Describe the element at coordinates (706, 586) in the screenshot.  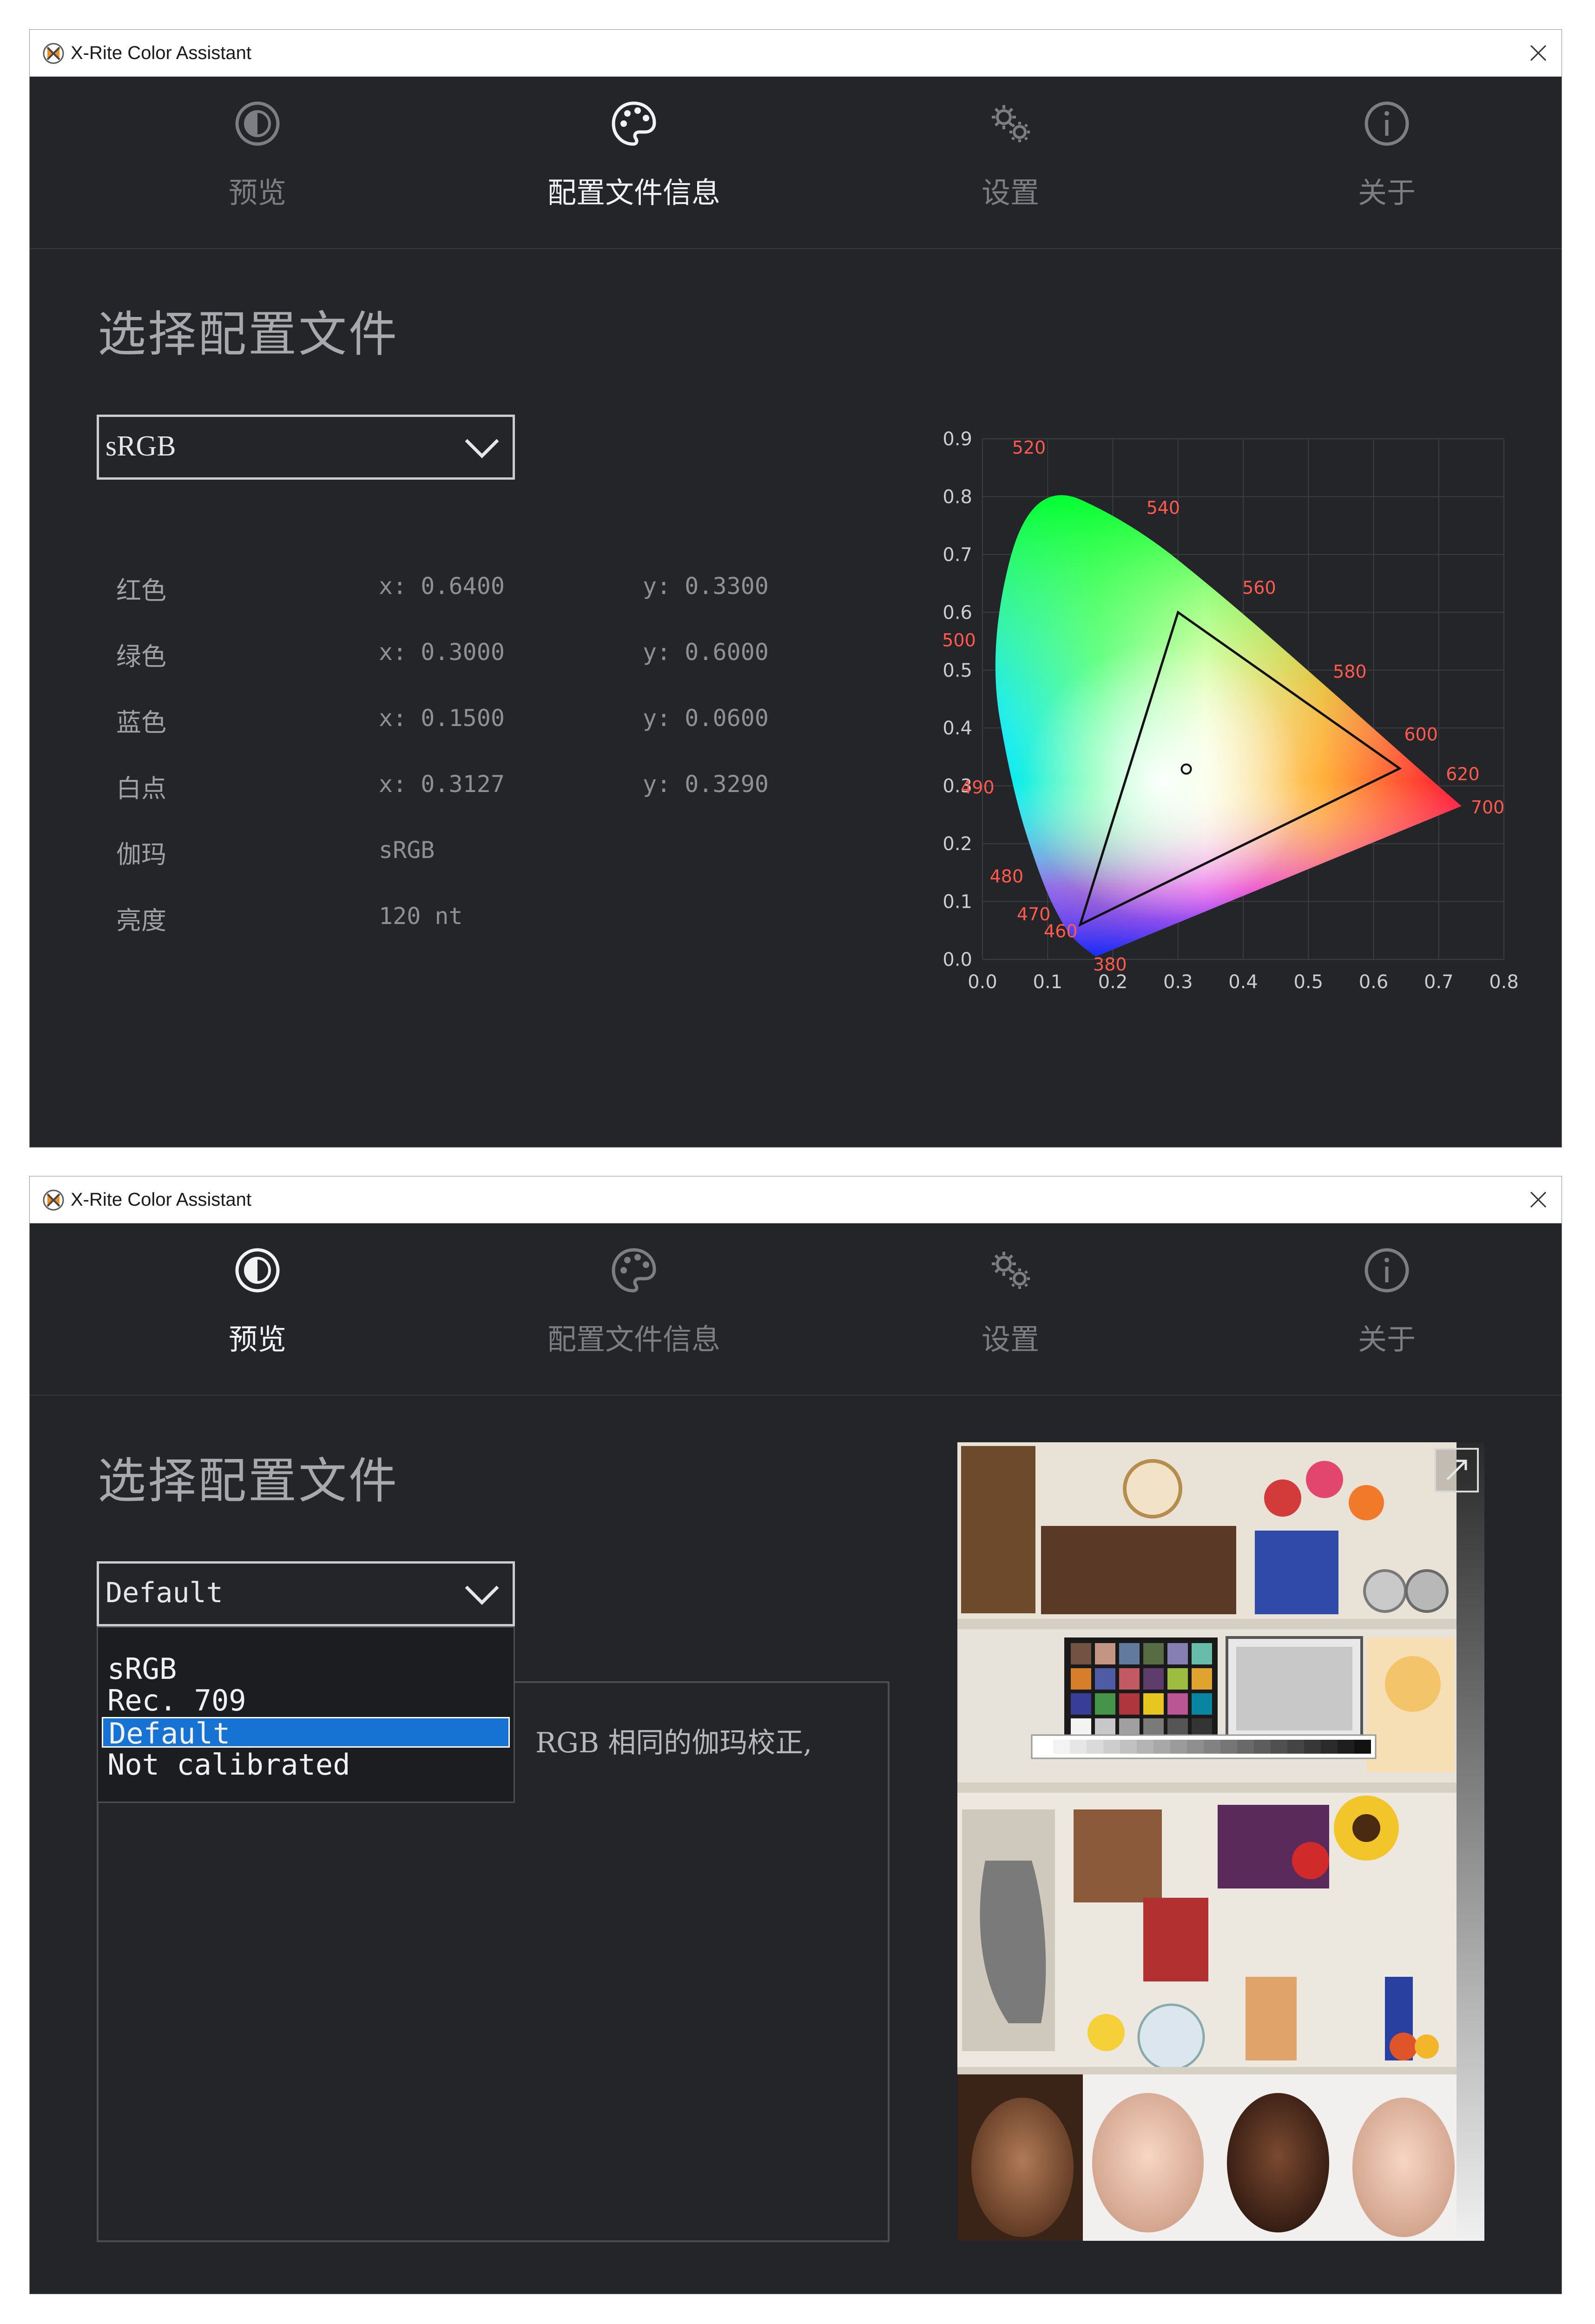
I see `info-y-value: y: 0.3300` at that location.